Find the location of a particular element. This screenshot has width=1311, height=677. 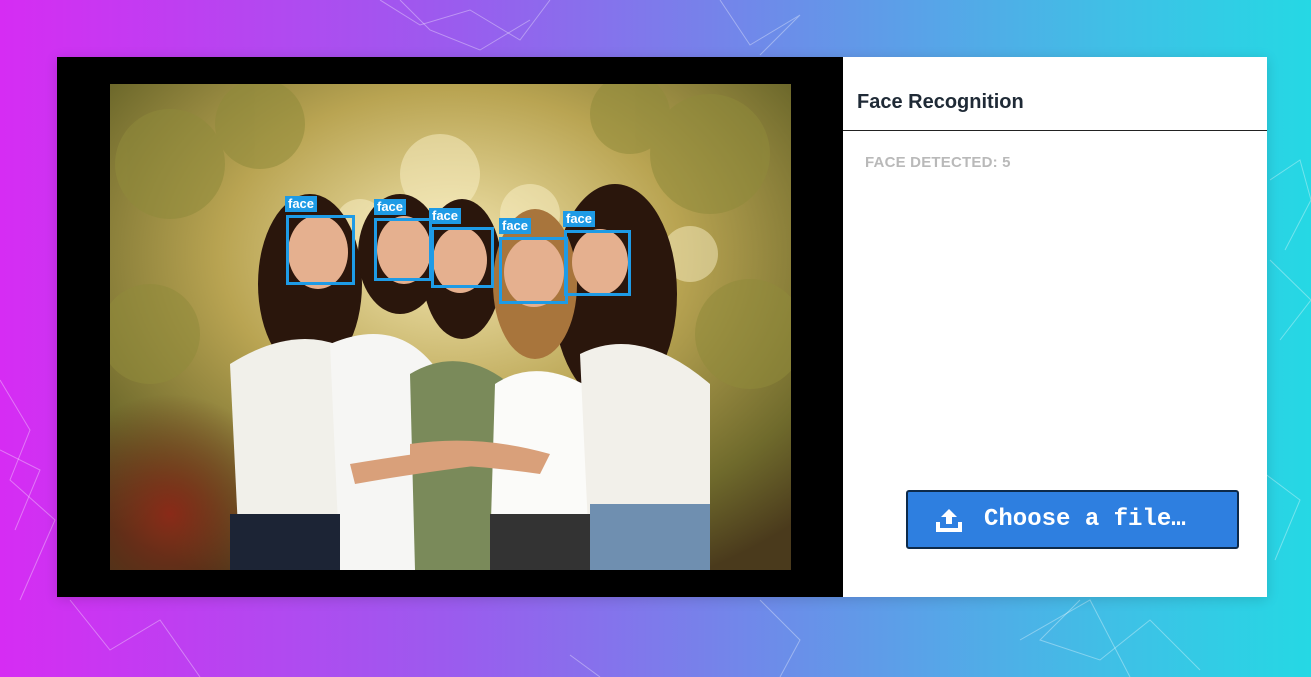

face-count-text: FACE DETECTED: 5 is located at coordinates (938, 162).